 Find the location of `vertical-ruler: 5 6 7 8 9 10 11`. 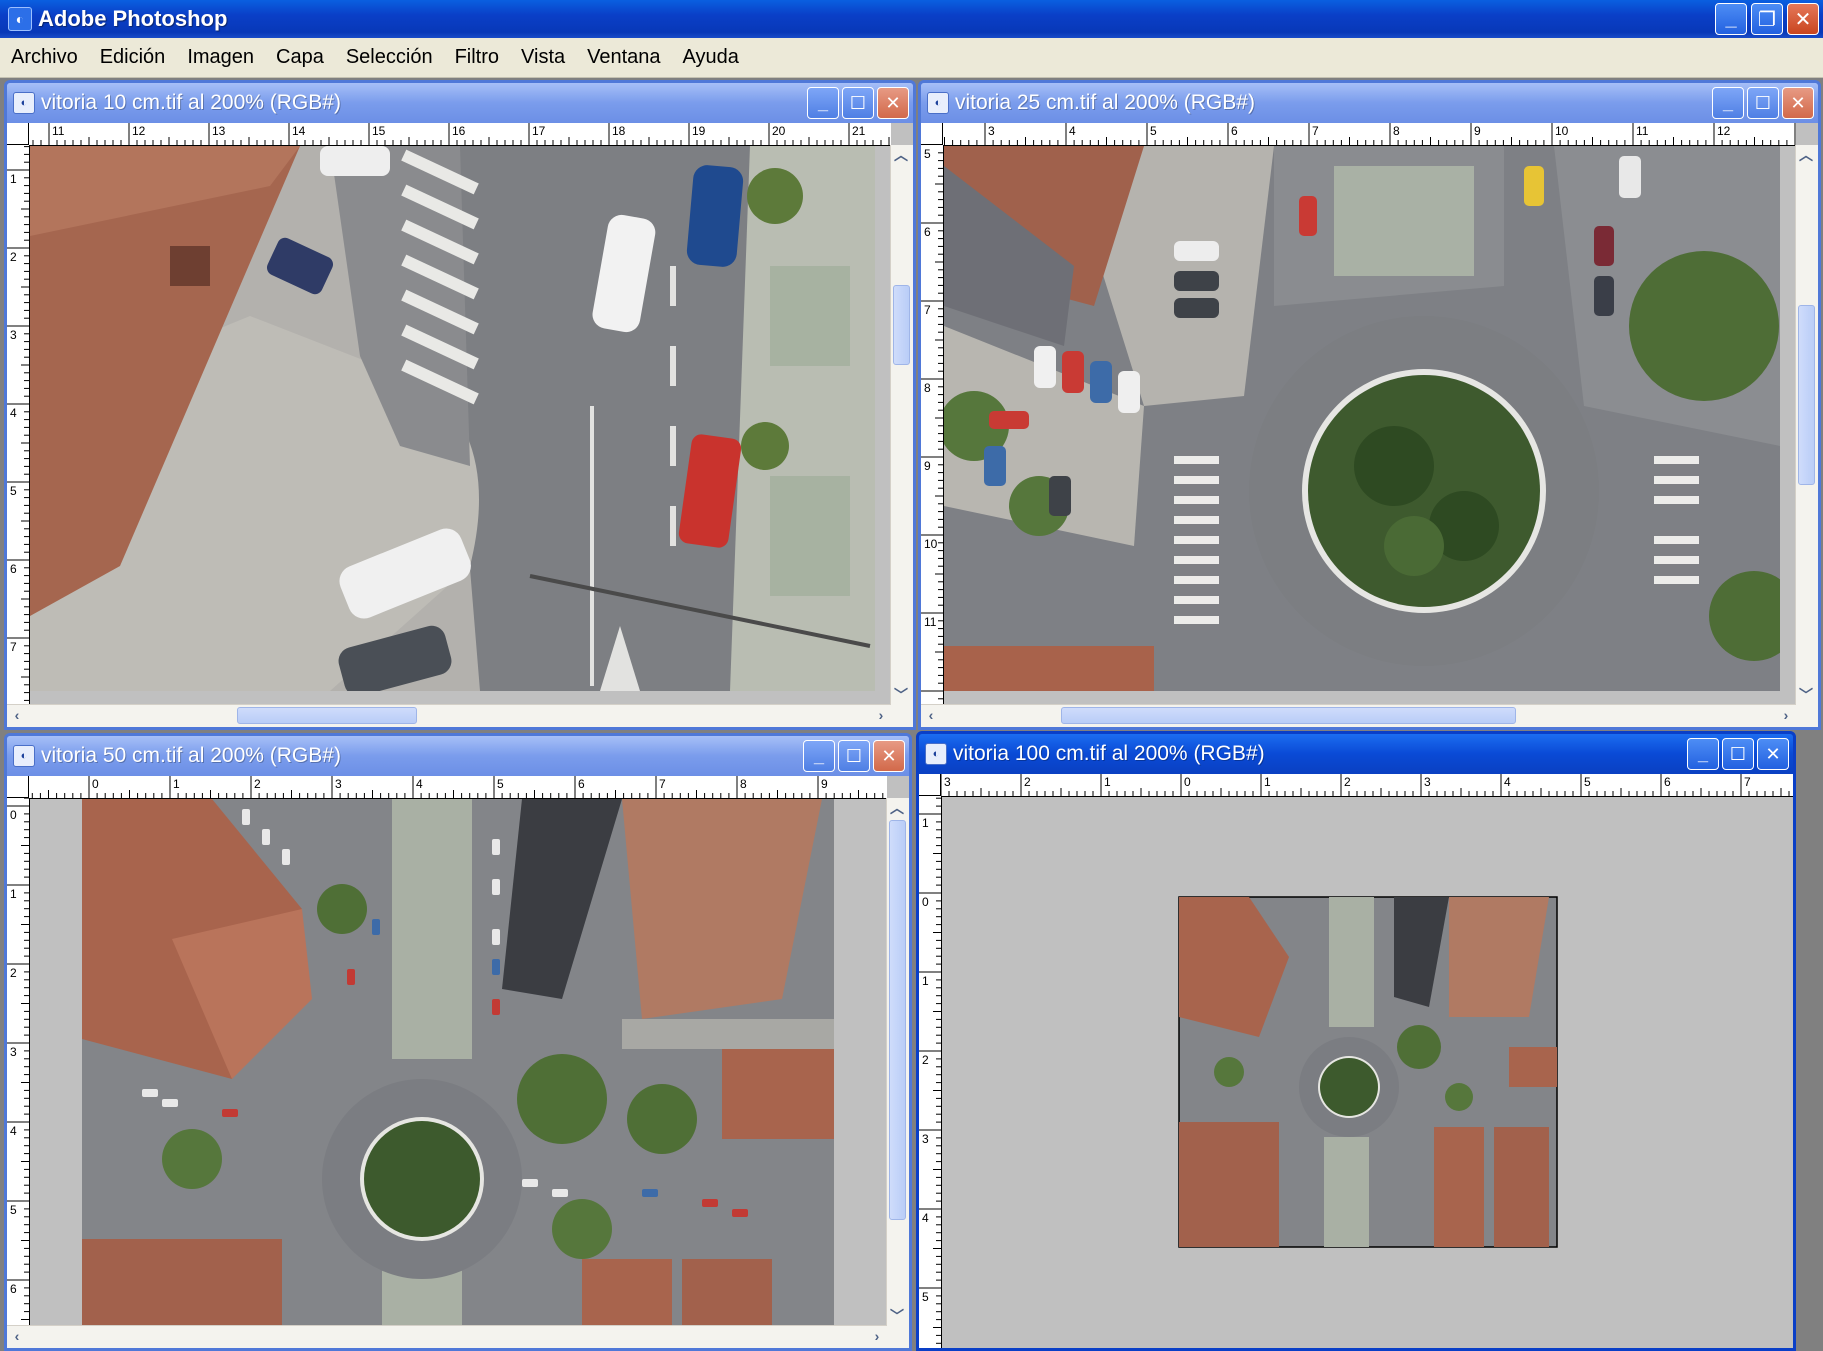

vertical-ruler: 5 6 7 8 9 10 11 is located at coordinates (932, 425).